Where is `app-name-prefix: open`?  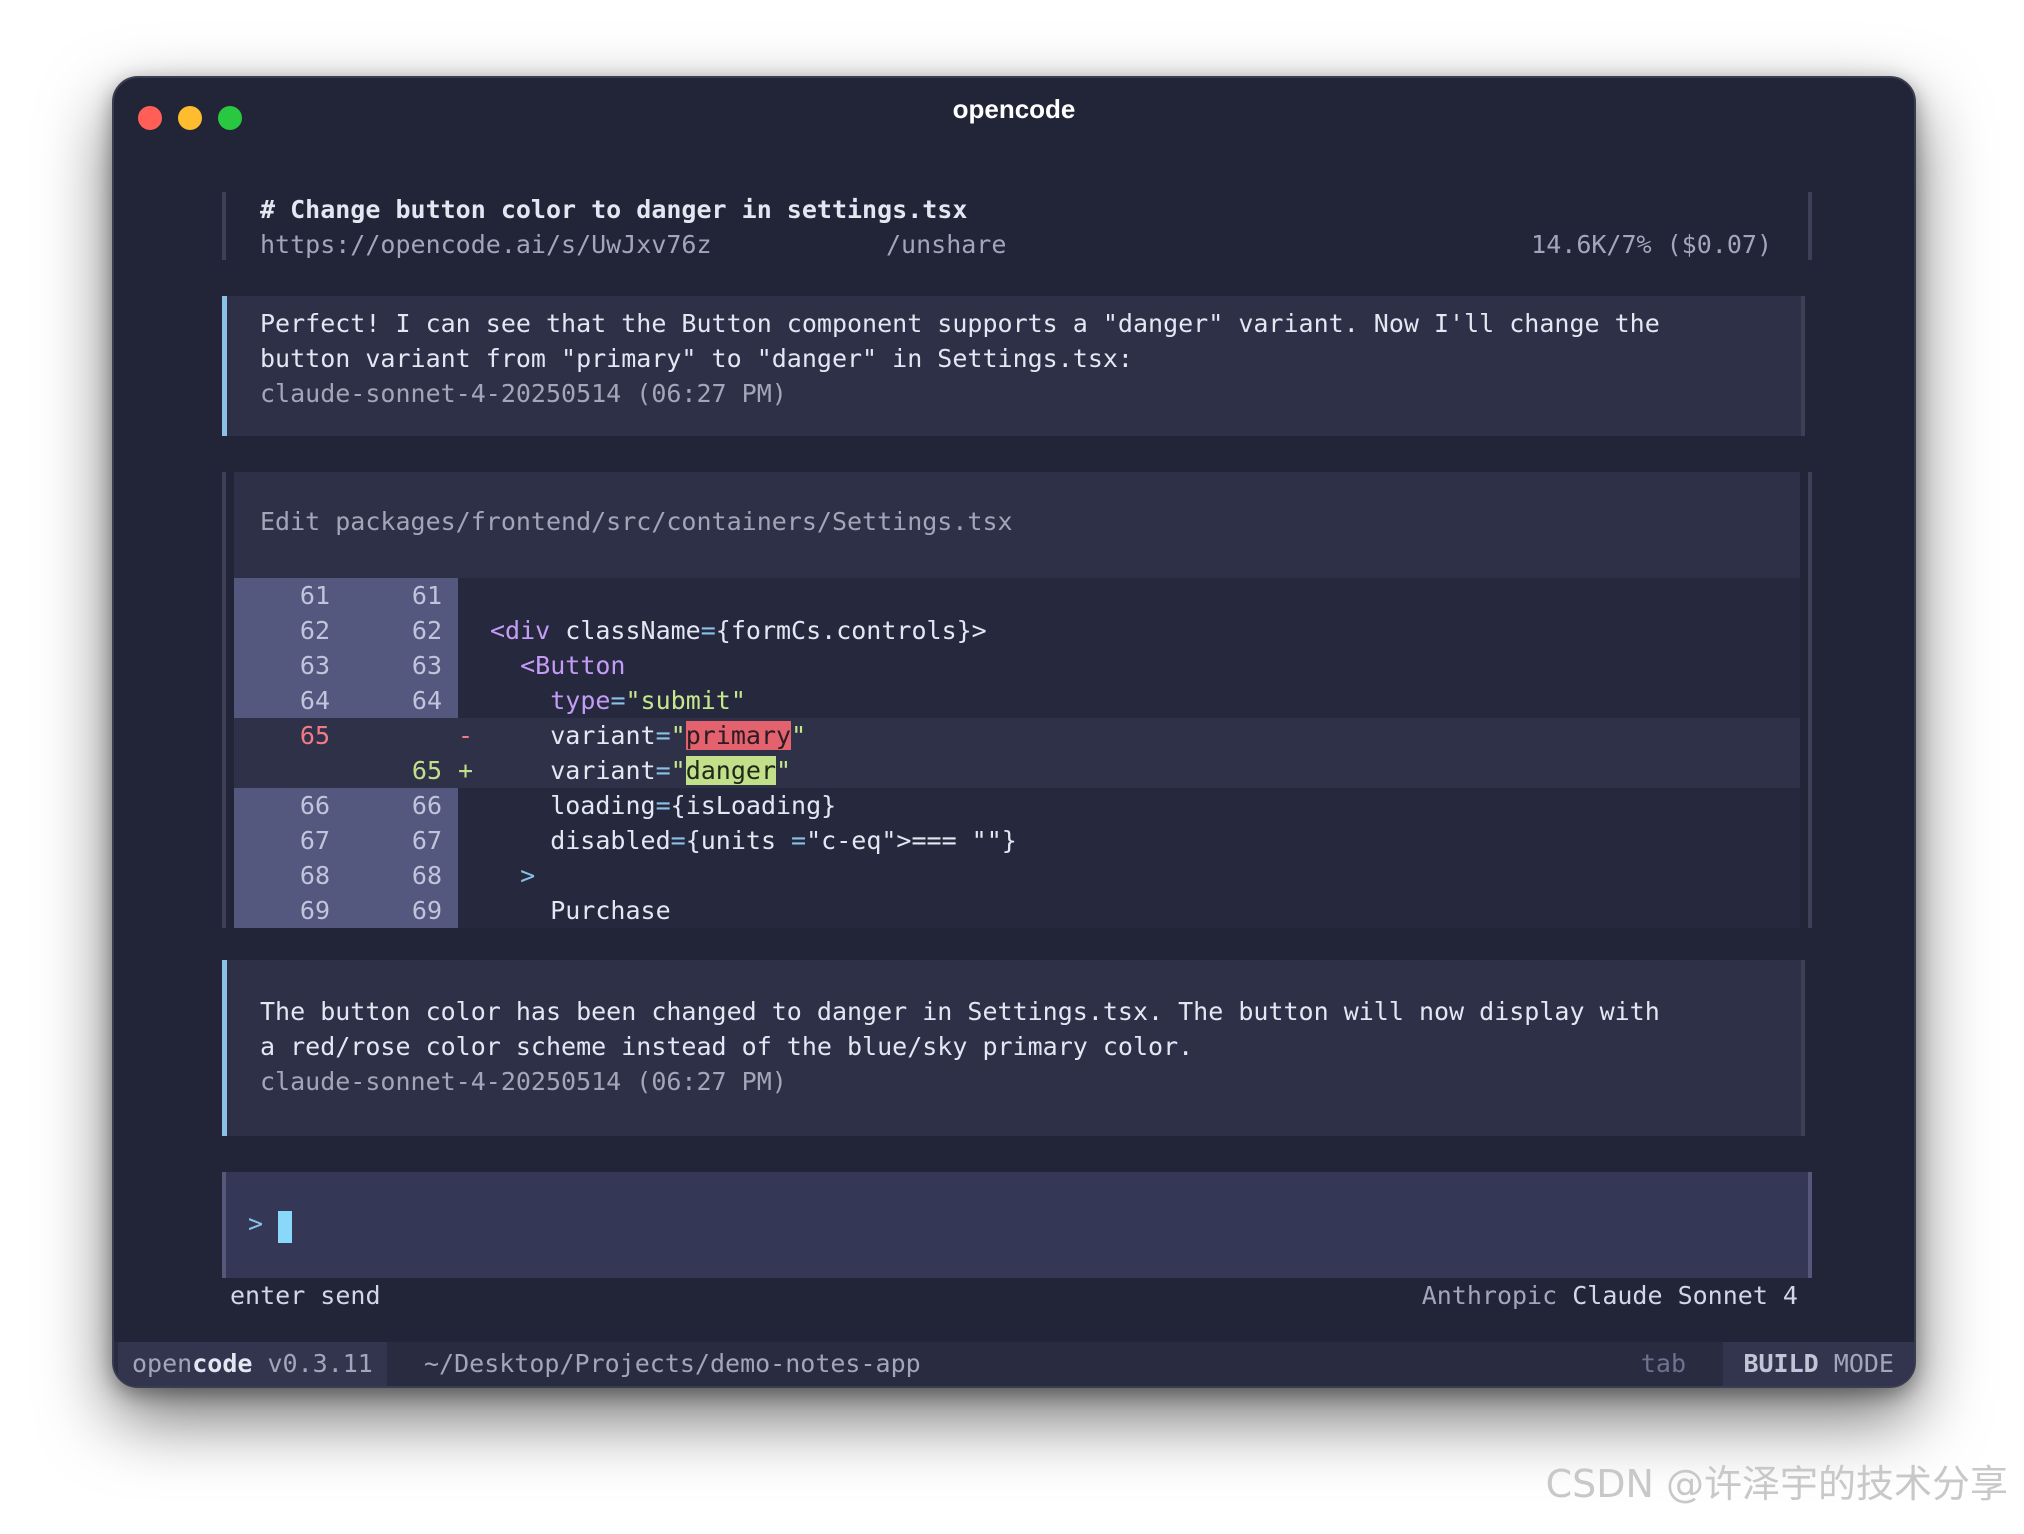 app-name-prefix: open is located at coordinates (162, 1363).